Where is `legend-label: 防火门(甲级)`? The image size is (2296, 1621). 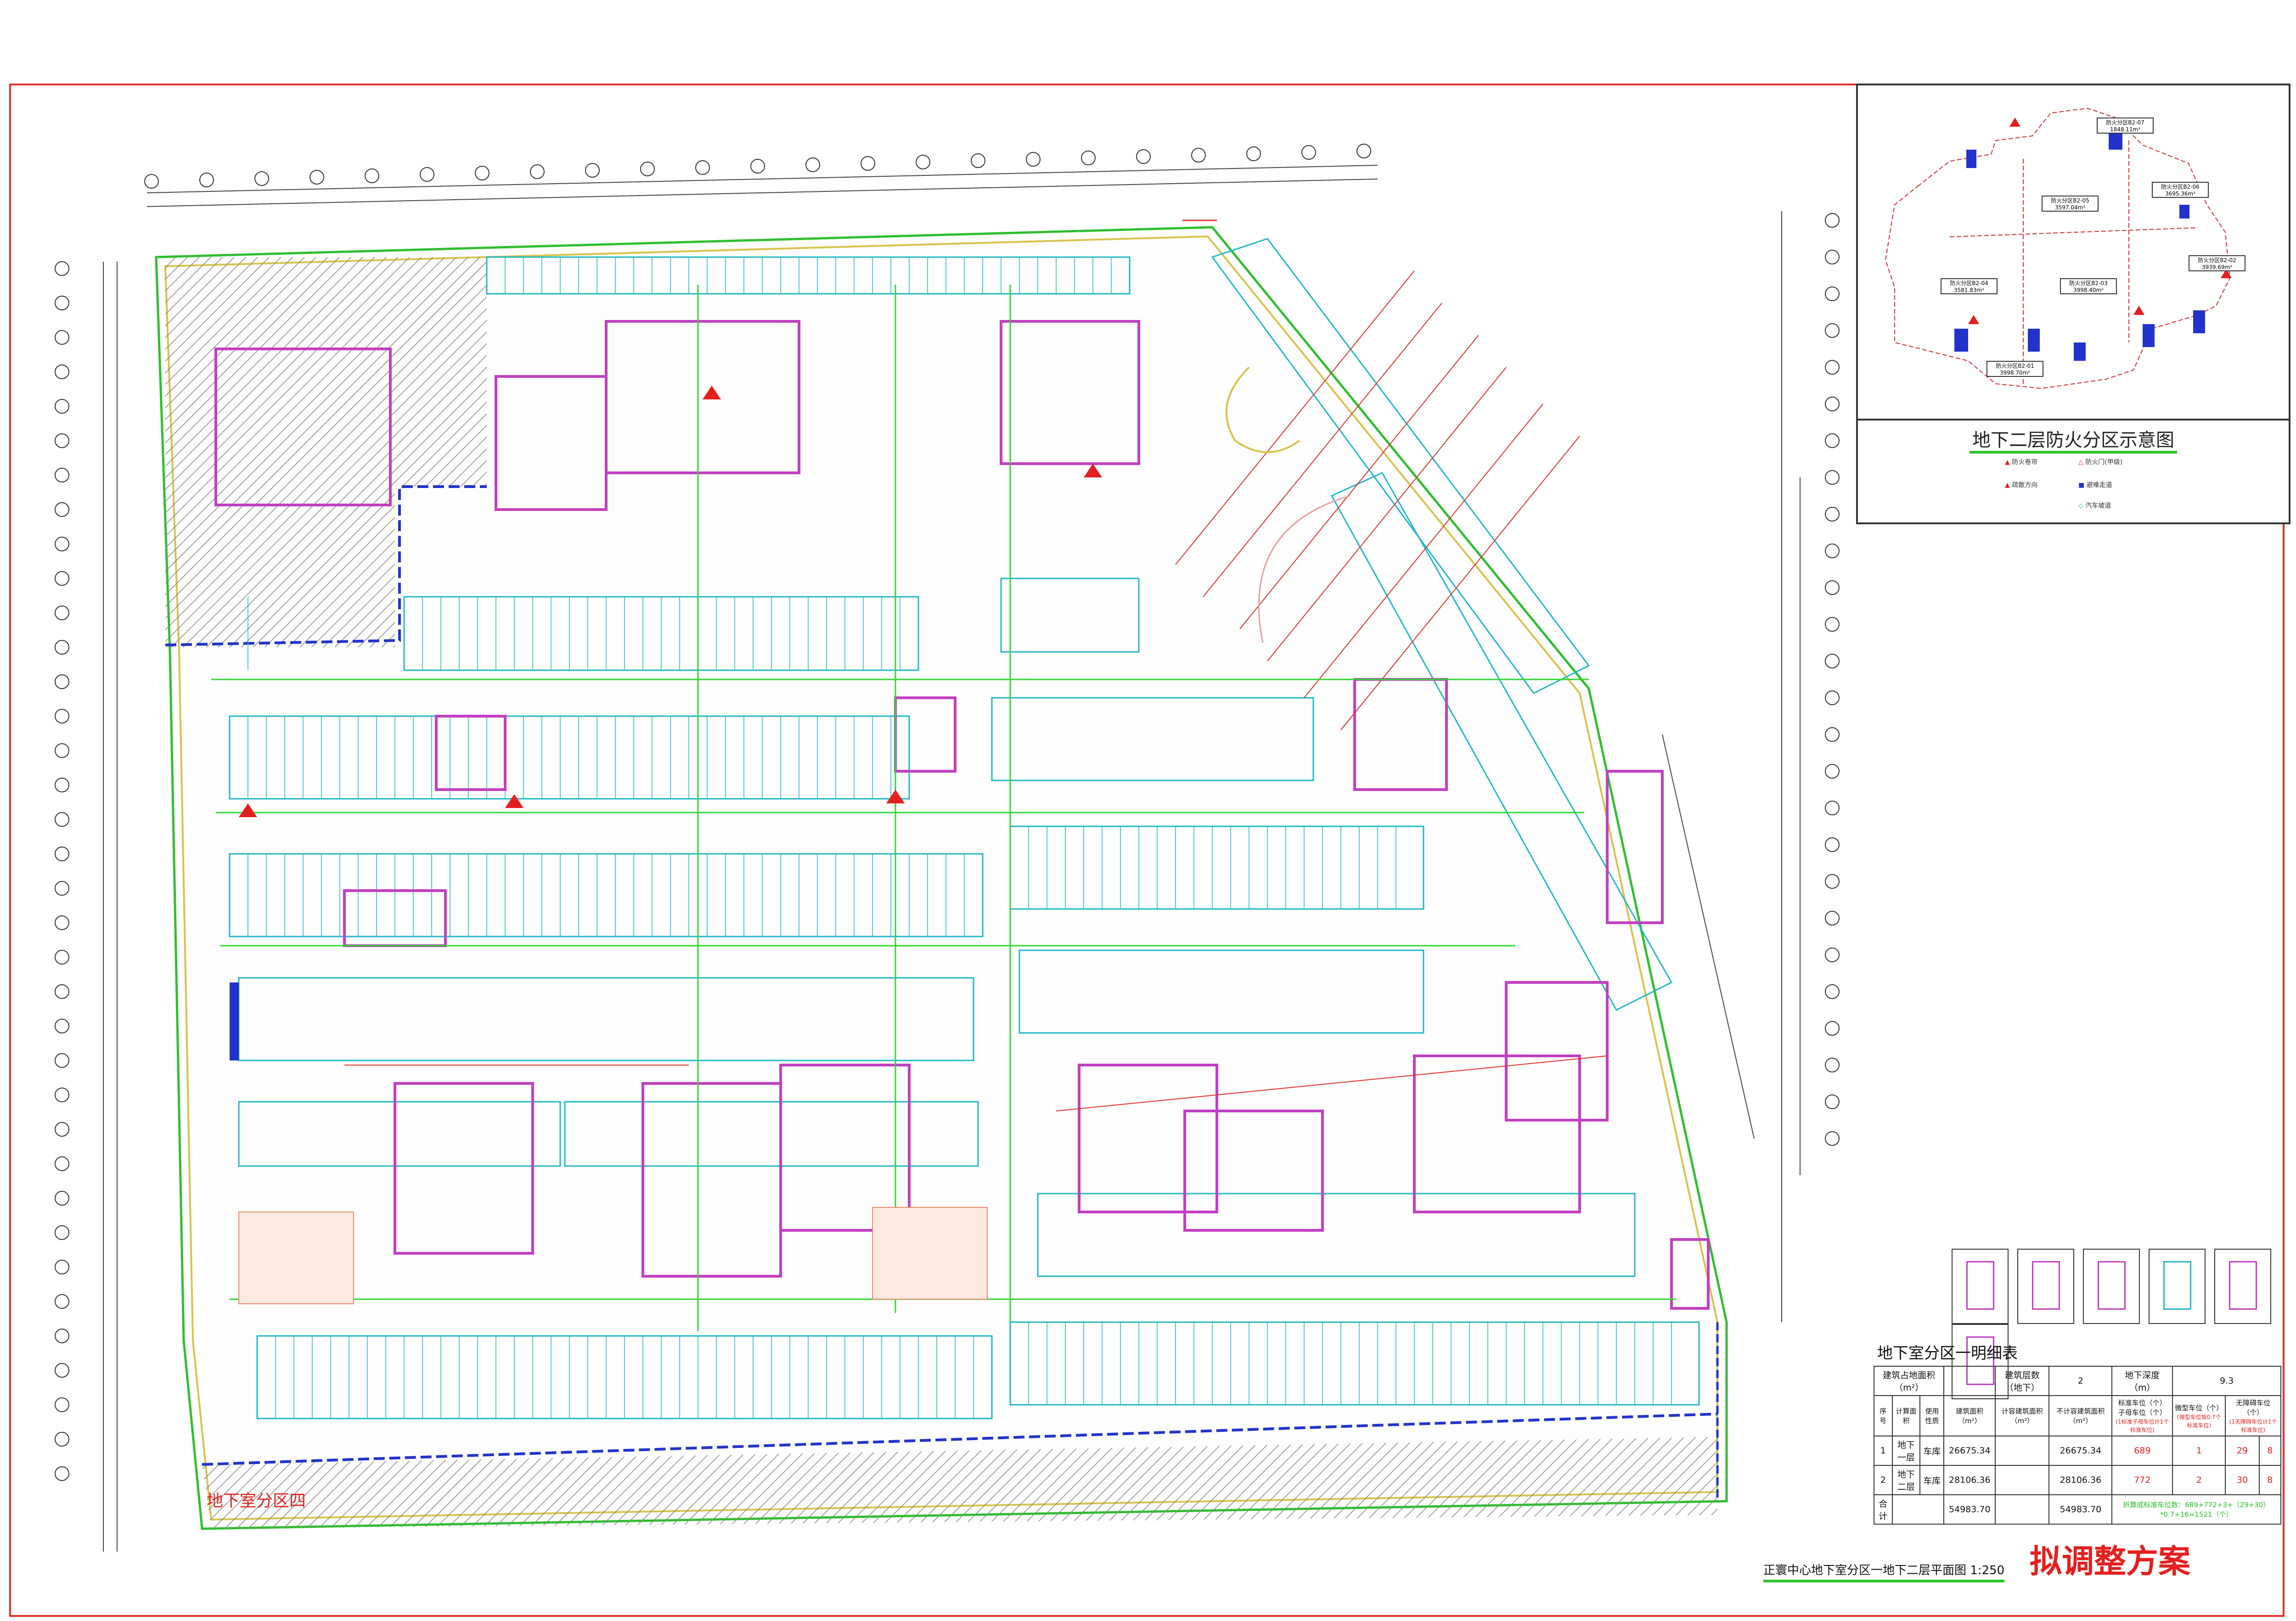
legend-label: 防火门(甲级) is located at coordinates (2104, 462).